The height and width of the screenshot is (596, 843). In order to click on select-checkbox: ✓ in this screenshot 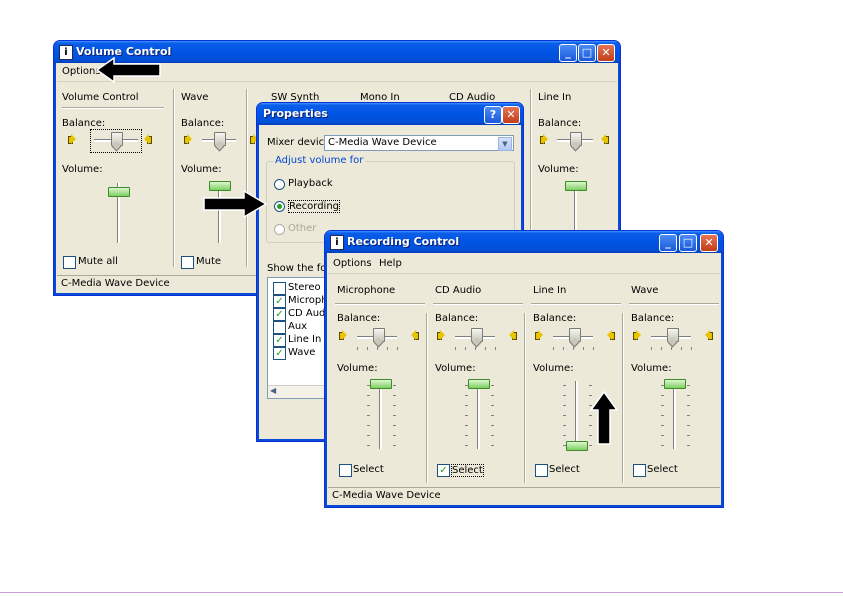, I will do `click(443, 470)`.